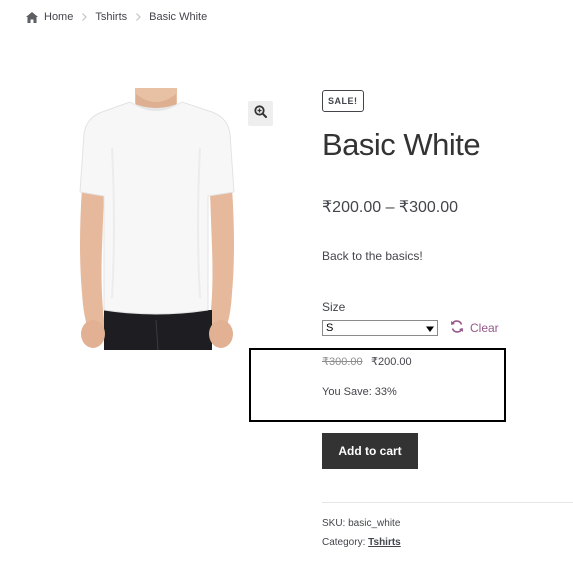  I want to click on you-save-text: You Save: 33%, so click(359, 392).